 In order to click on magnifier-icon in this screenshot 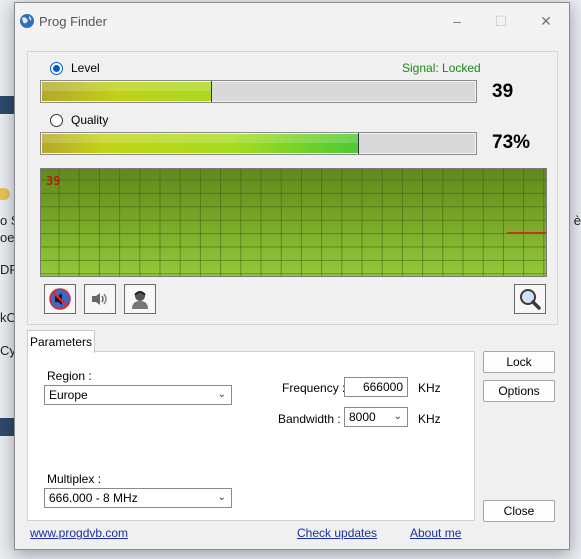, I will do `click(530, 299)`.